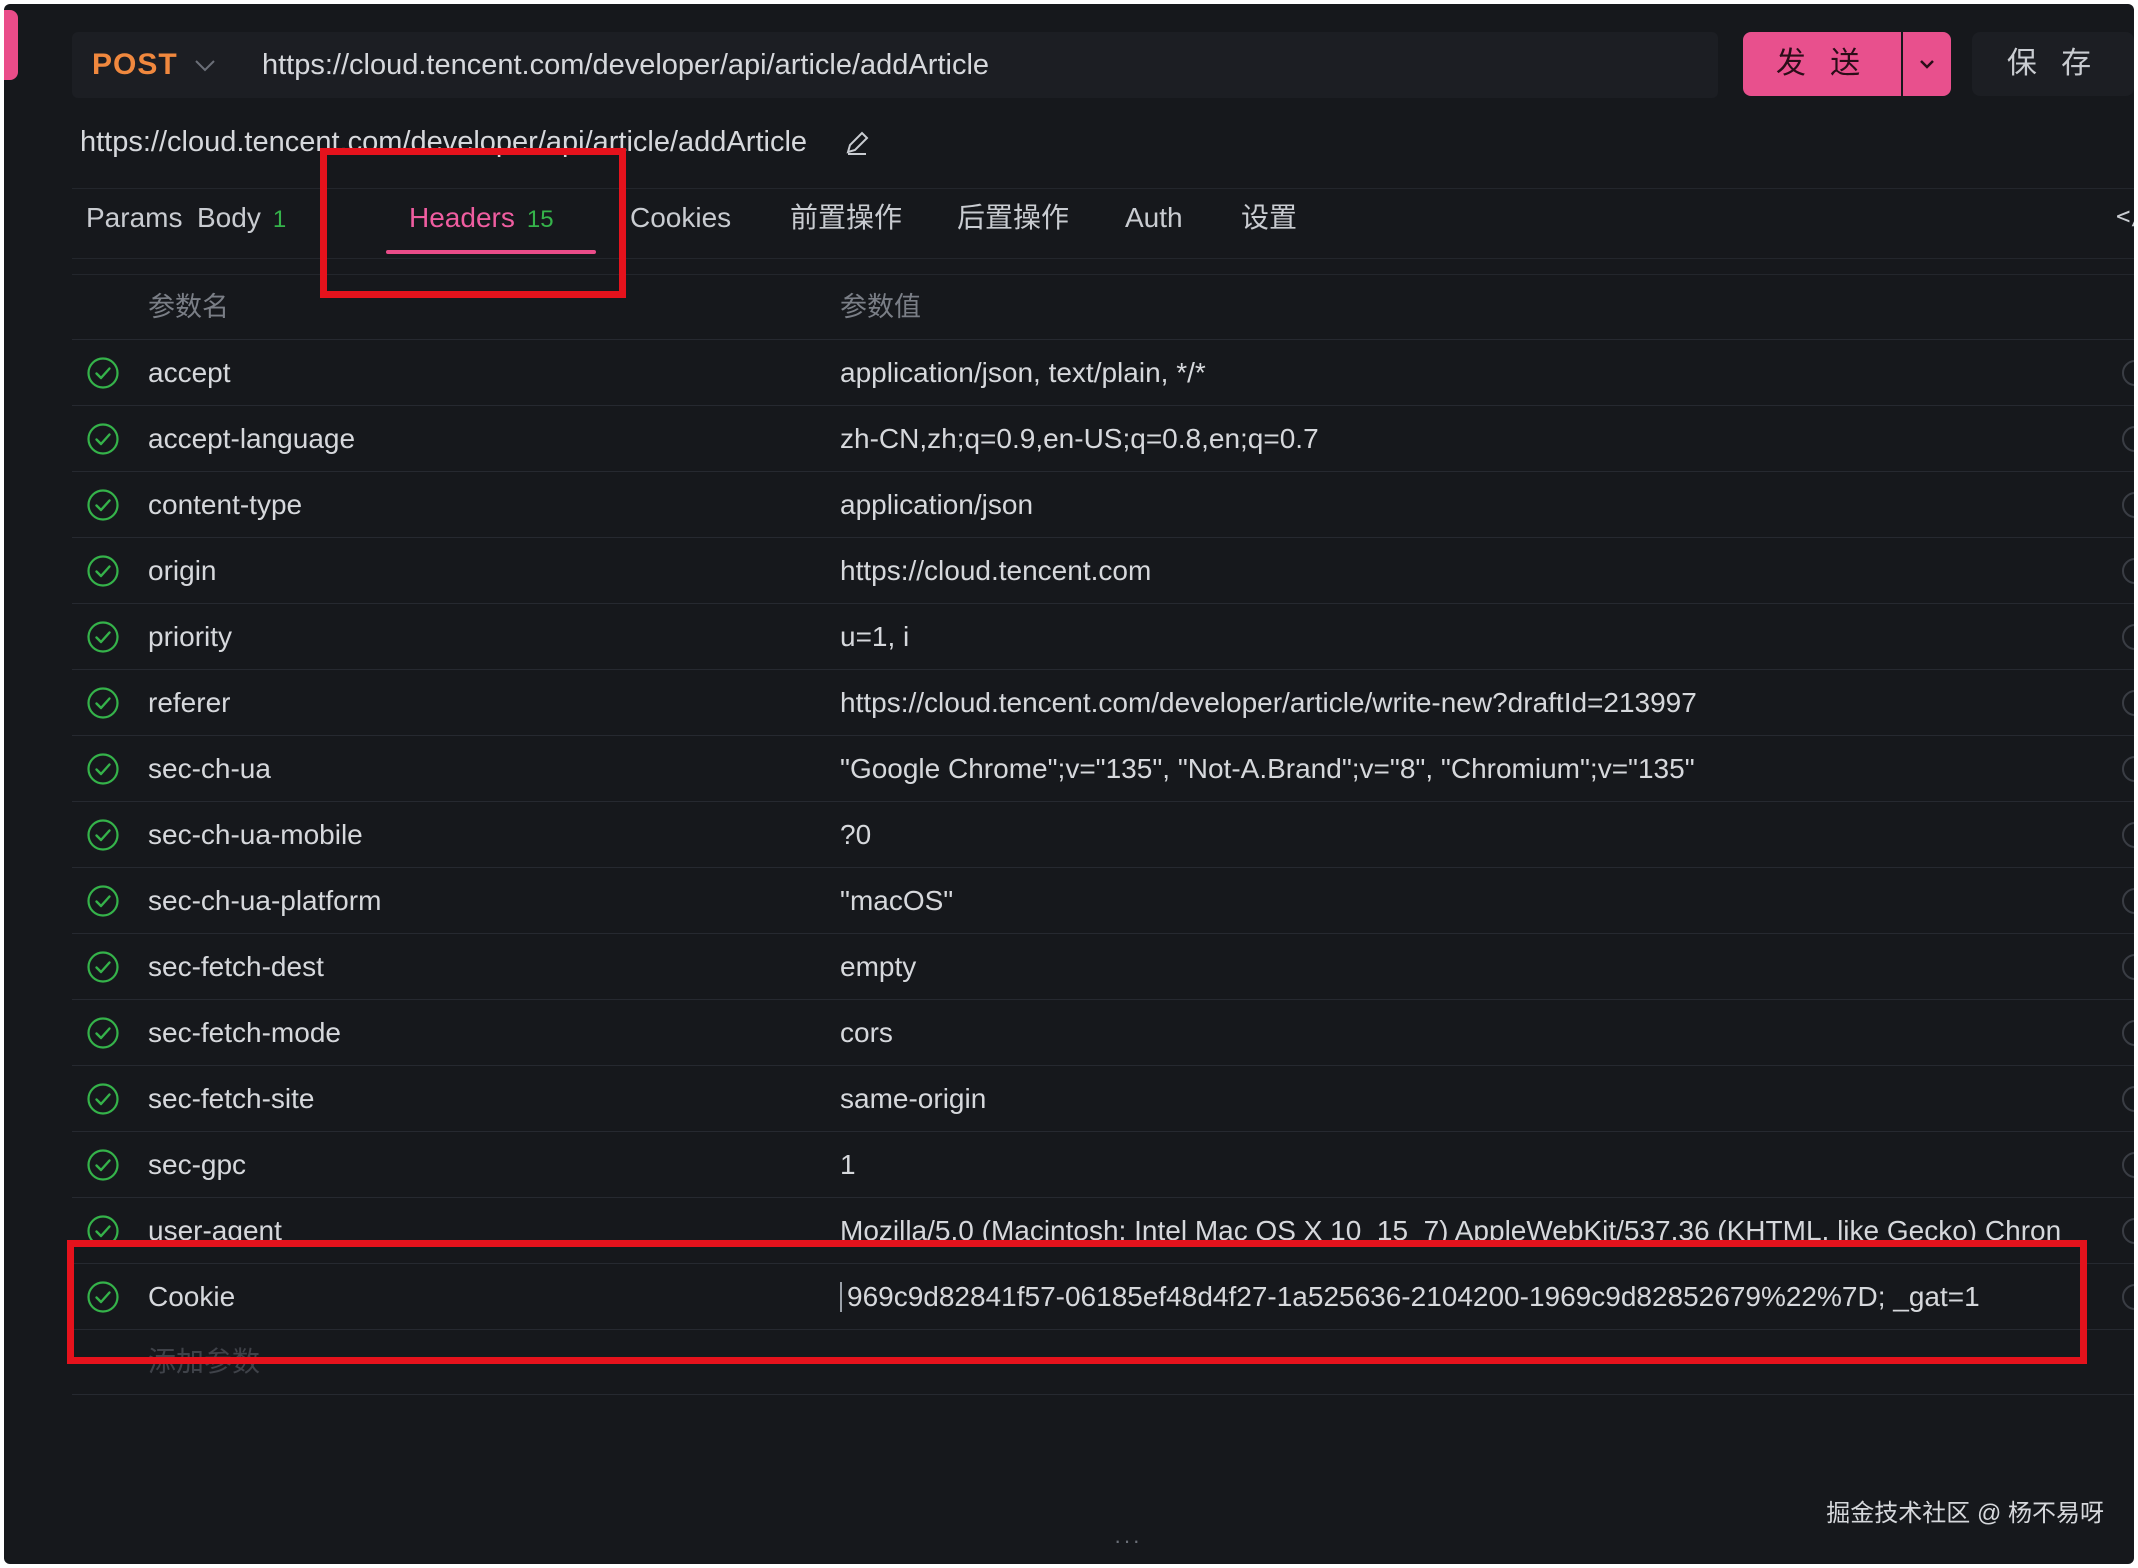  Describe the element at coordinates (1465, 438) in the screenshot. I see `header-value: zh-CN,zh;q=0.9,en-US;q=0.8,en;q=0.7` at that location.